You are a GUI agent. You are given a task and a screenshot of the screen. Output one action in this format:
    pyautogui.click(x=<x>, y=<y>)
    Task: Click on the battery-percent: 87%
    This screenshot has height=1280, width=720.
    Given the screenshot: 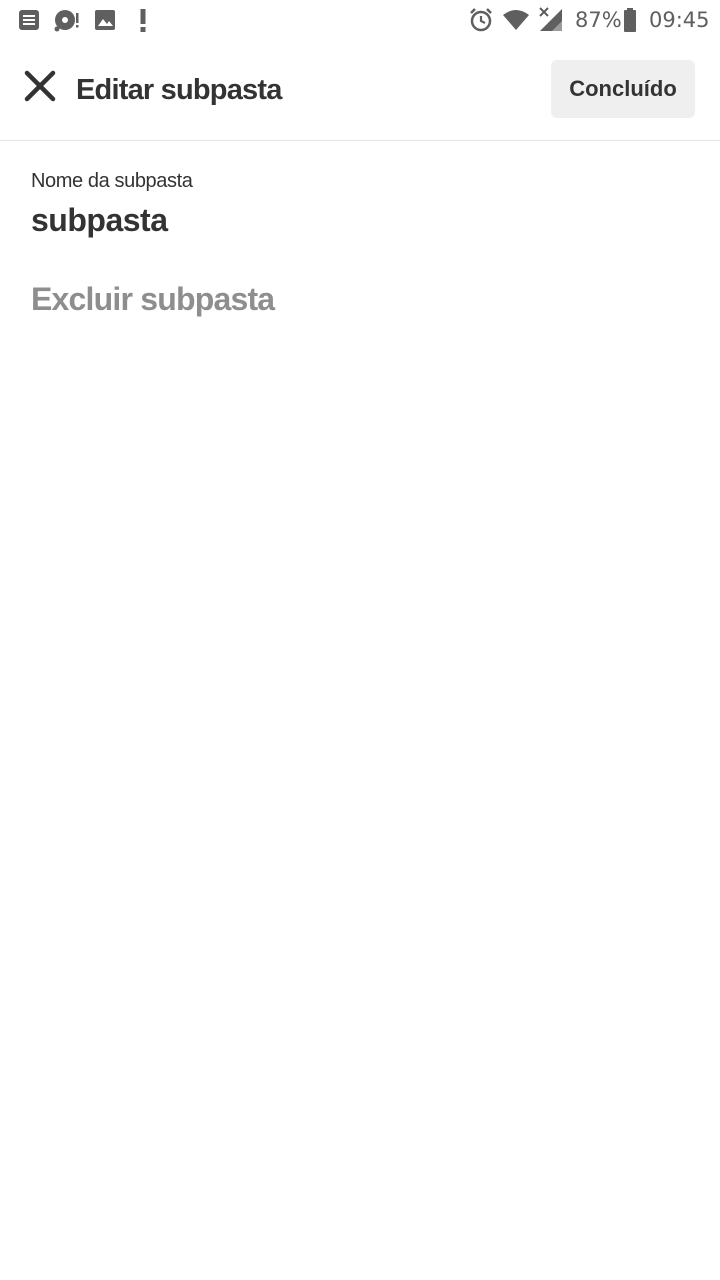 What is the action you would take?
    pyautogui.click(x=598, y=20)
    